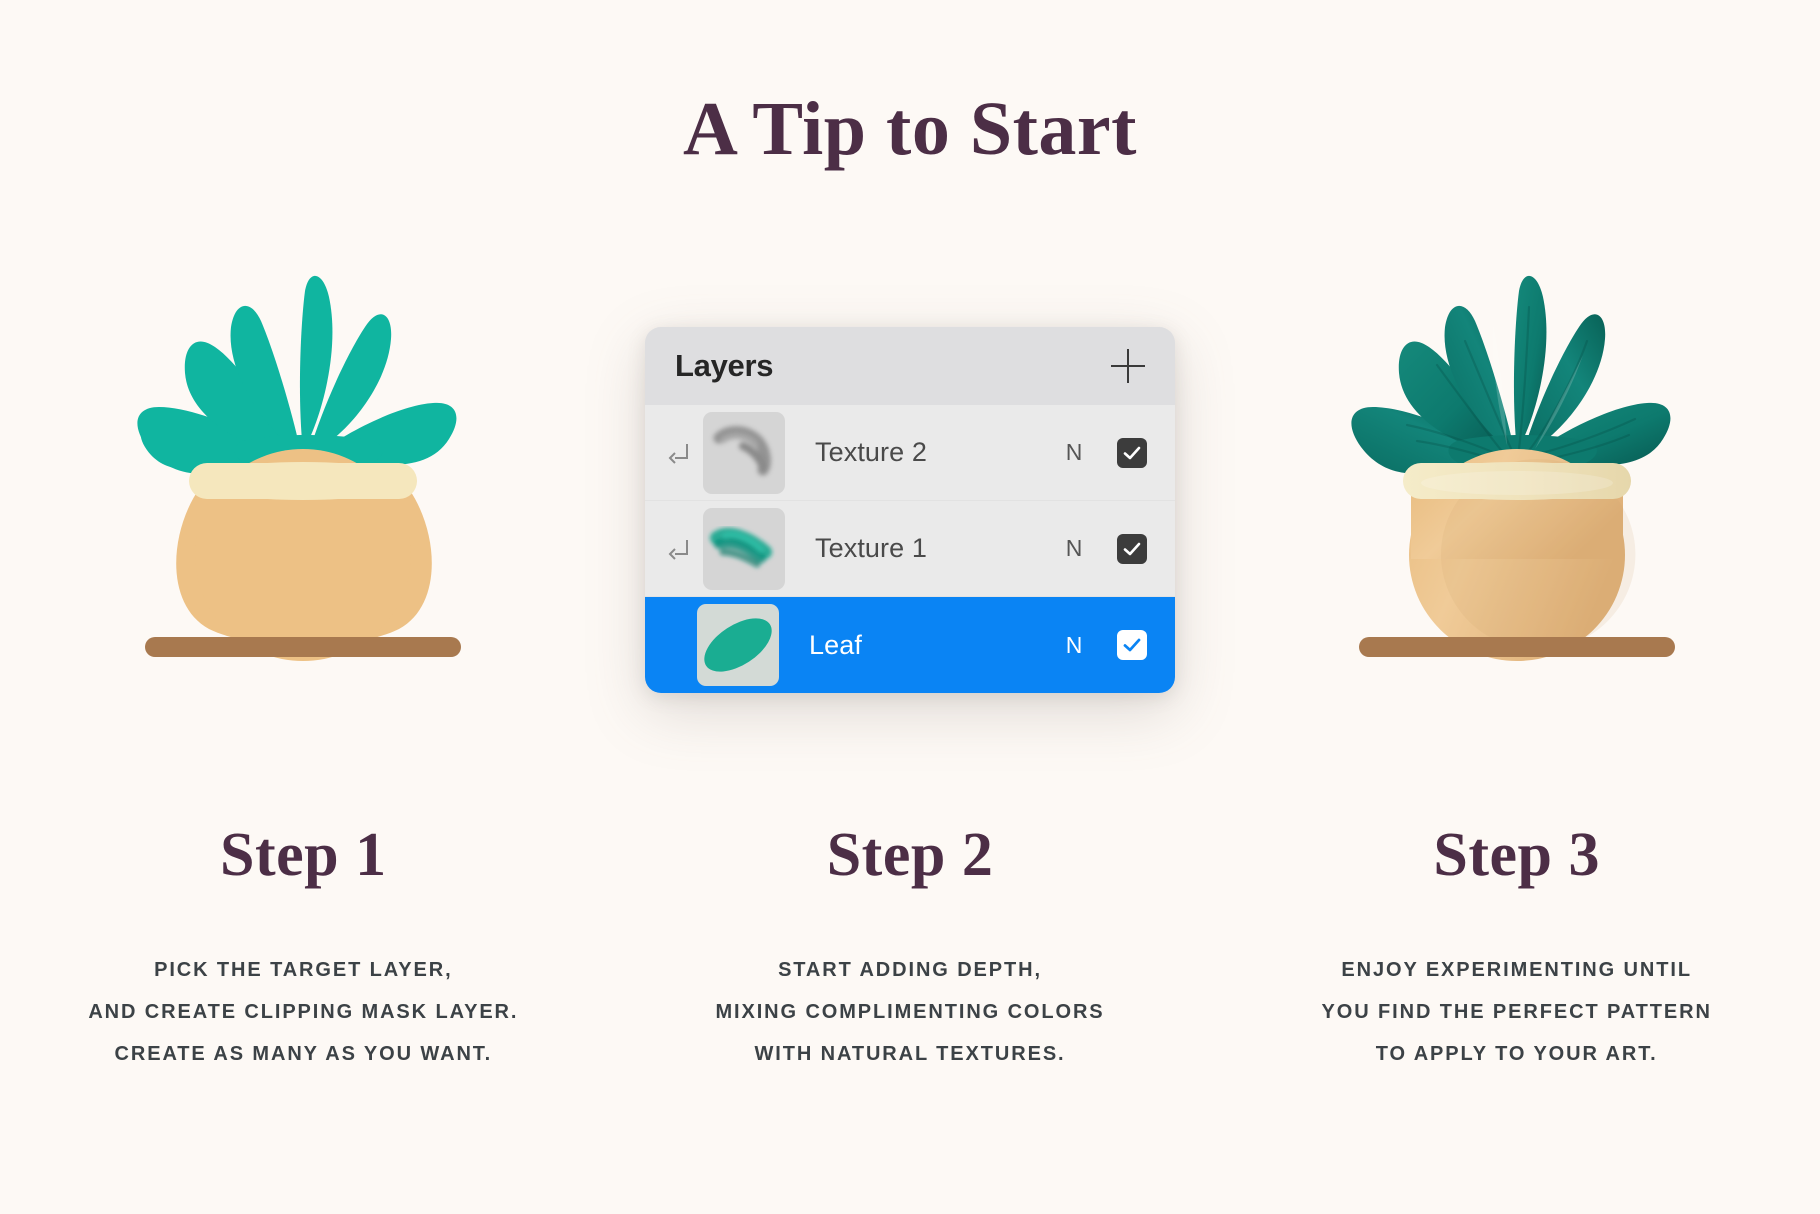  Describe the element at coordinates (1519, 555) in the screenshot. I see `pot-textured` at that location.